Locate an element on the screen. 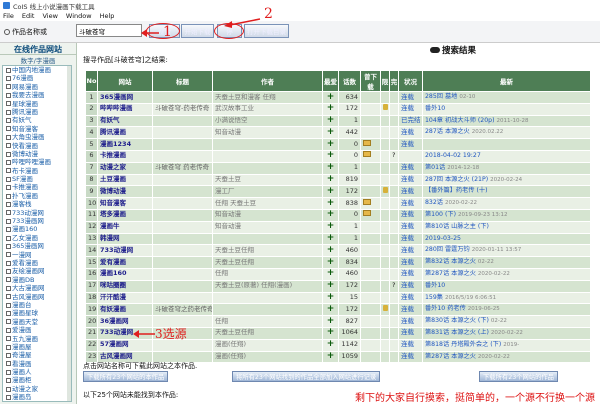 The width and height of the screenshot is (600, 404). table-row: 6 卡推漫画 +0? 2018-04-02 19:27 is located at coordinates (338, 156).